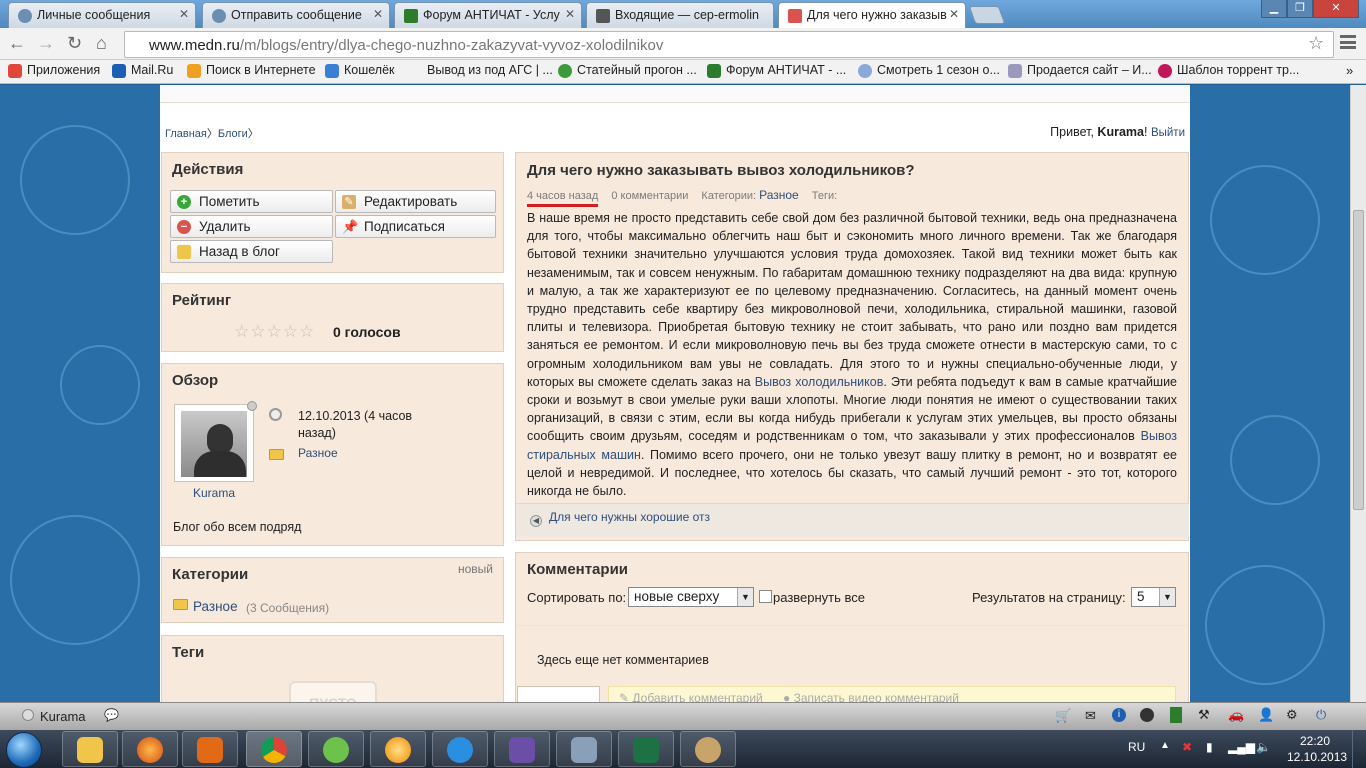 This screenshot has width=1366, height=768. I want to click on home-icon: ⌂, so click(101, 43).